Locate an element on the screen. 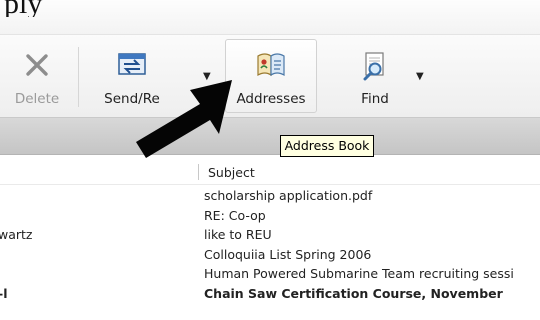 The height and width of the screenshot is (320, 540). message-subject: RE: Co-op is located at coordinates (235, 215).